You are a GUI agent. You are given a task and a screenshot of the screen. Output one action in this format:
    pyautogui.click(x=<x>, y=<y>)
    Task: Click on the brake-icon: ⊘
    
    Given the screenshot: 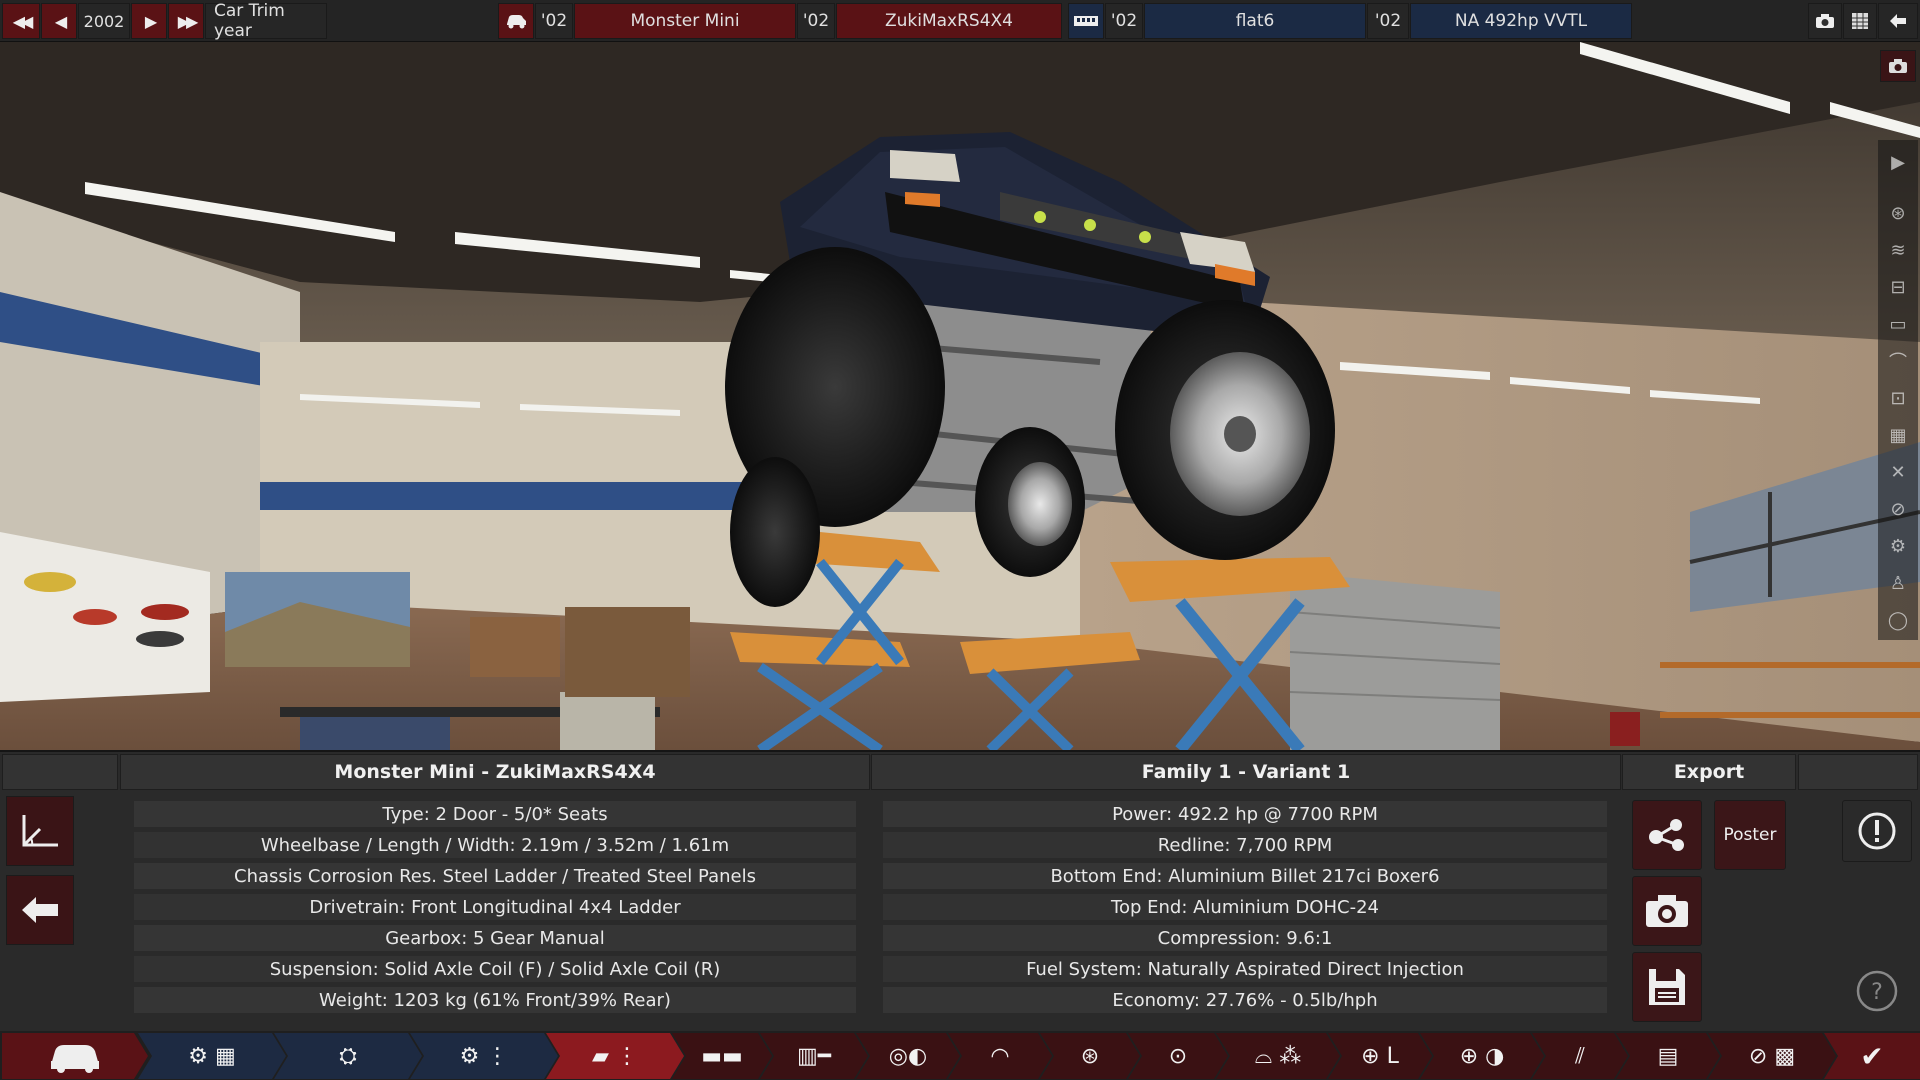 What is the action you would take?
    pyautogui.click(x=1898, y=509)
    